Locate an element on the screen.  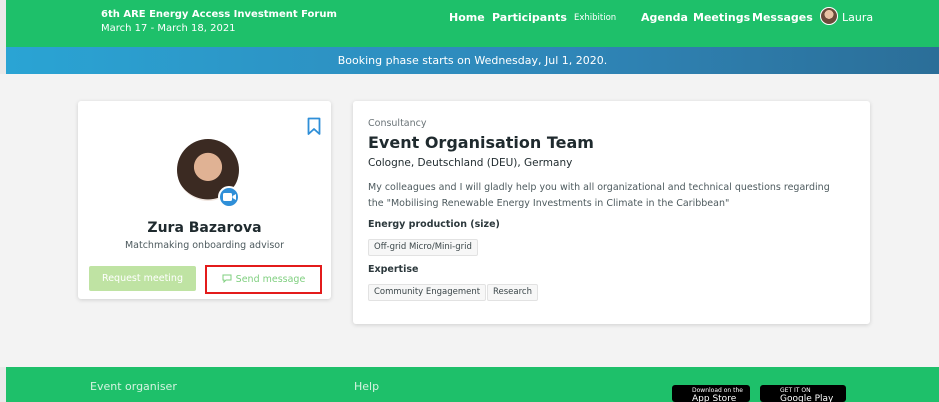
video-call-icon is located at coordinates (229, 197).